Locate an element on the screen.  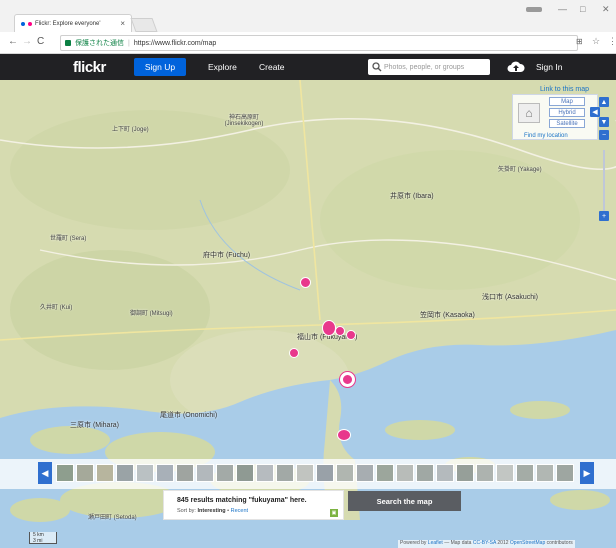
nav-create: Create is located at coordinates (272, 67).